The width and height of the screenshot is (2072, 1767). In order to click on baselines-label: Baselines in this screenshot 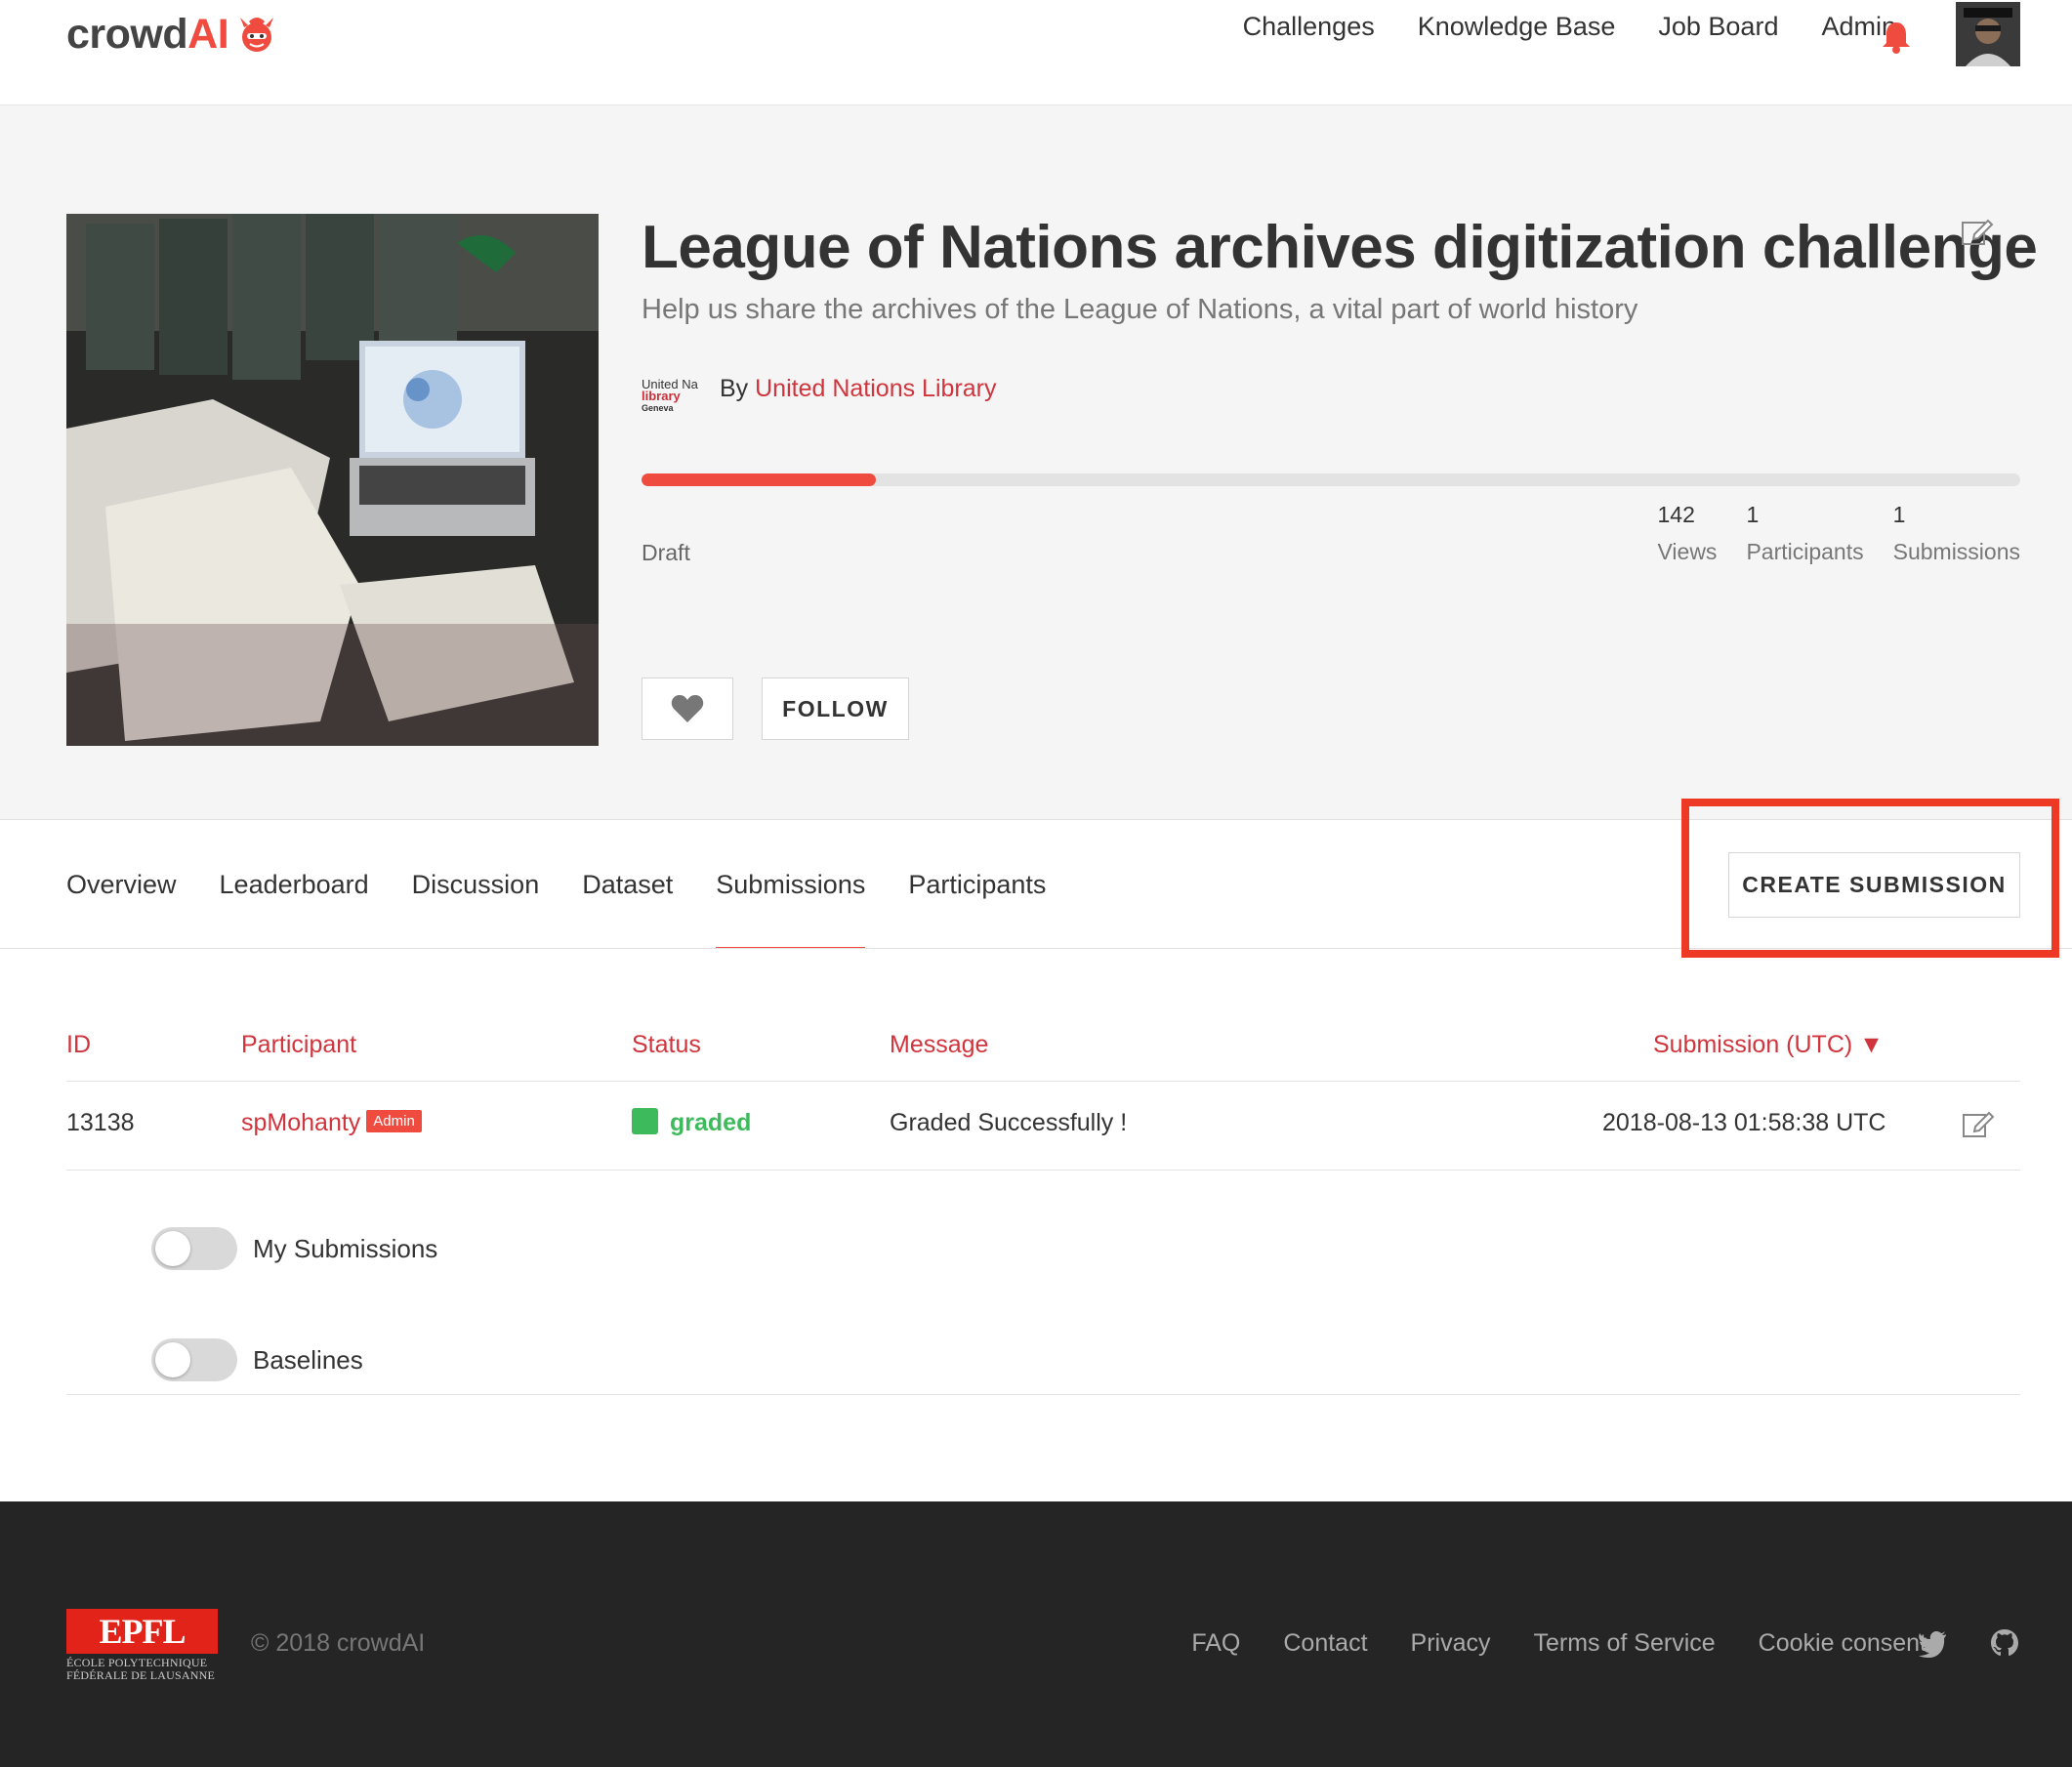, I will do `click(308, 1359)`.